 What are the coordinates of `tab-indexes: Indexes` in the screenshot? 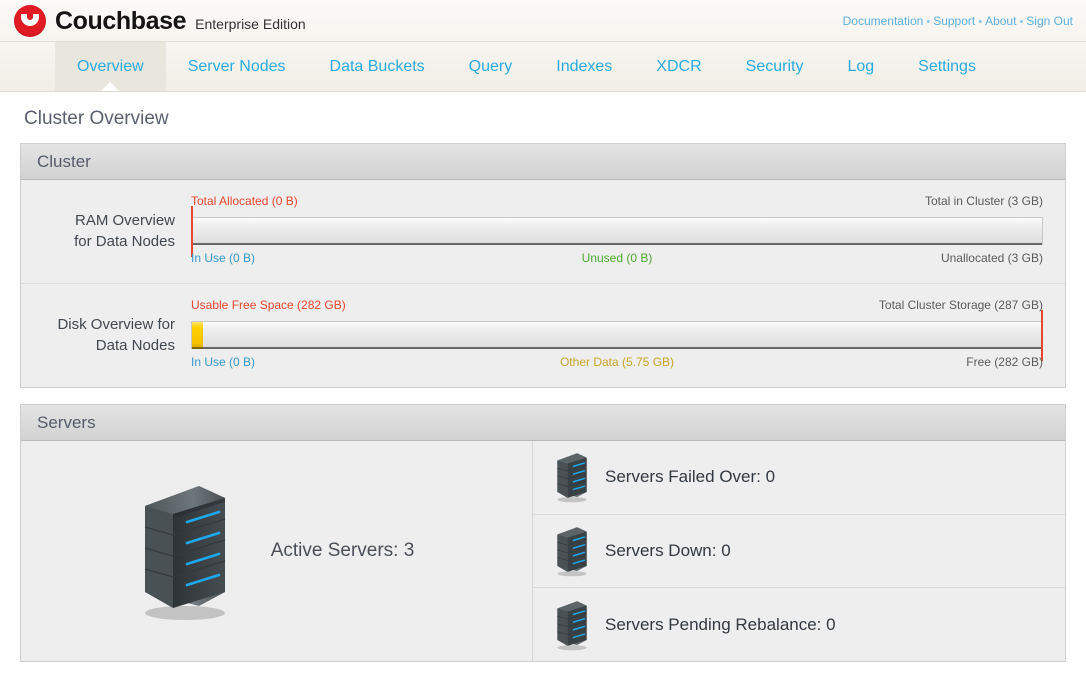 It's located at (584, 66).